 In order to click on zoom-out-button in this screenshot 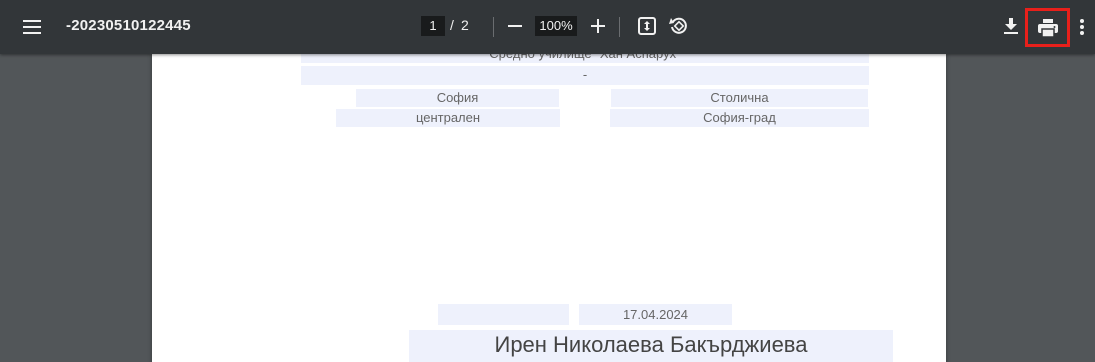, I will do `click(515, 26)`.